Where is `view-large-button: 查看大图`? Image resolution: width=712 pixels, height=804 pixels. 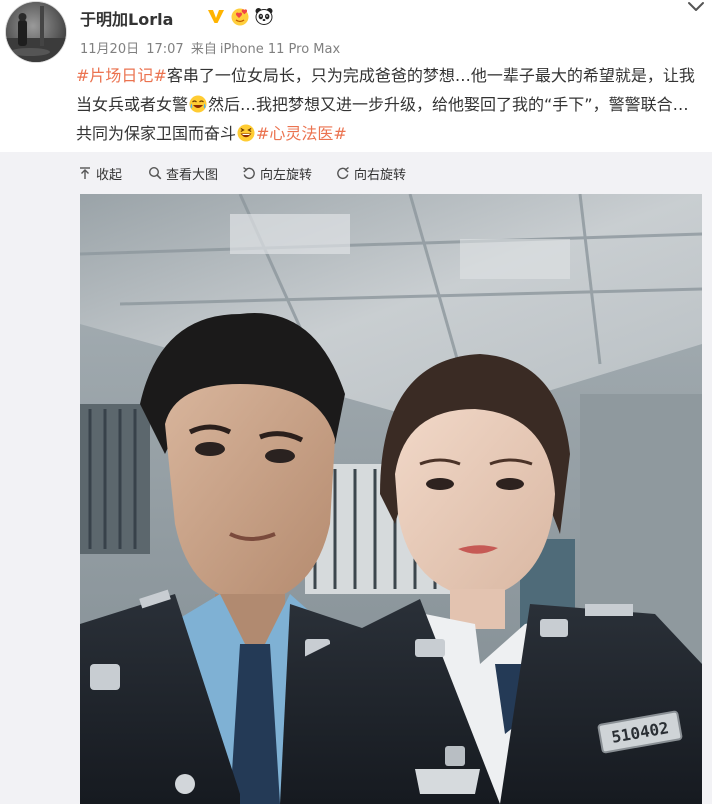 view-large-button: 查看大图 is located at coordinates (183, 173).